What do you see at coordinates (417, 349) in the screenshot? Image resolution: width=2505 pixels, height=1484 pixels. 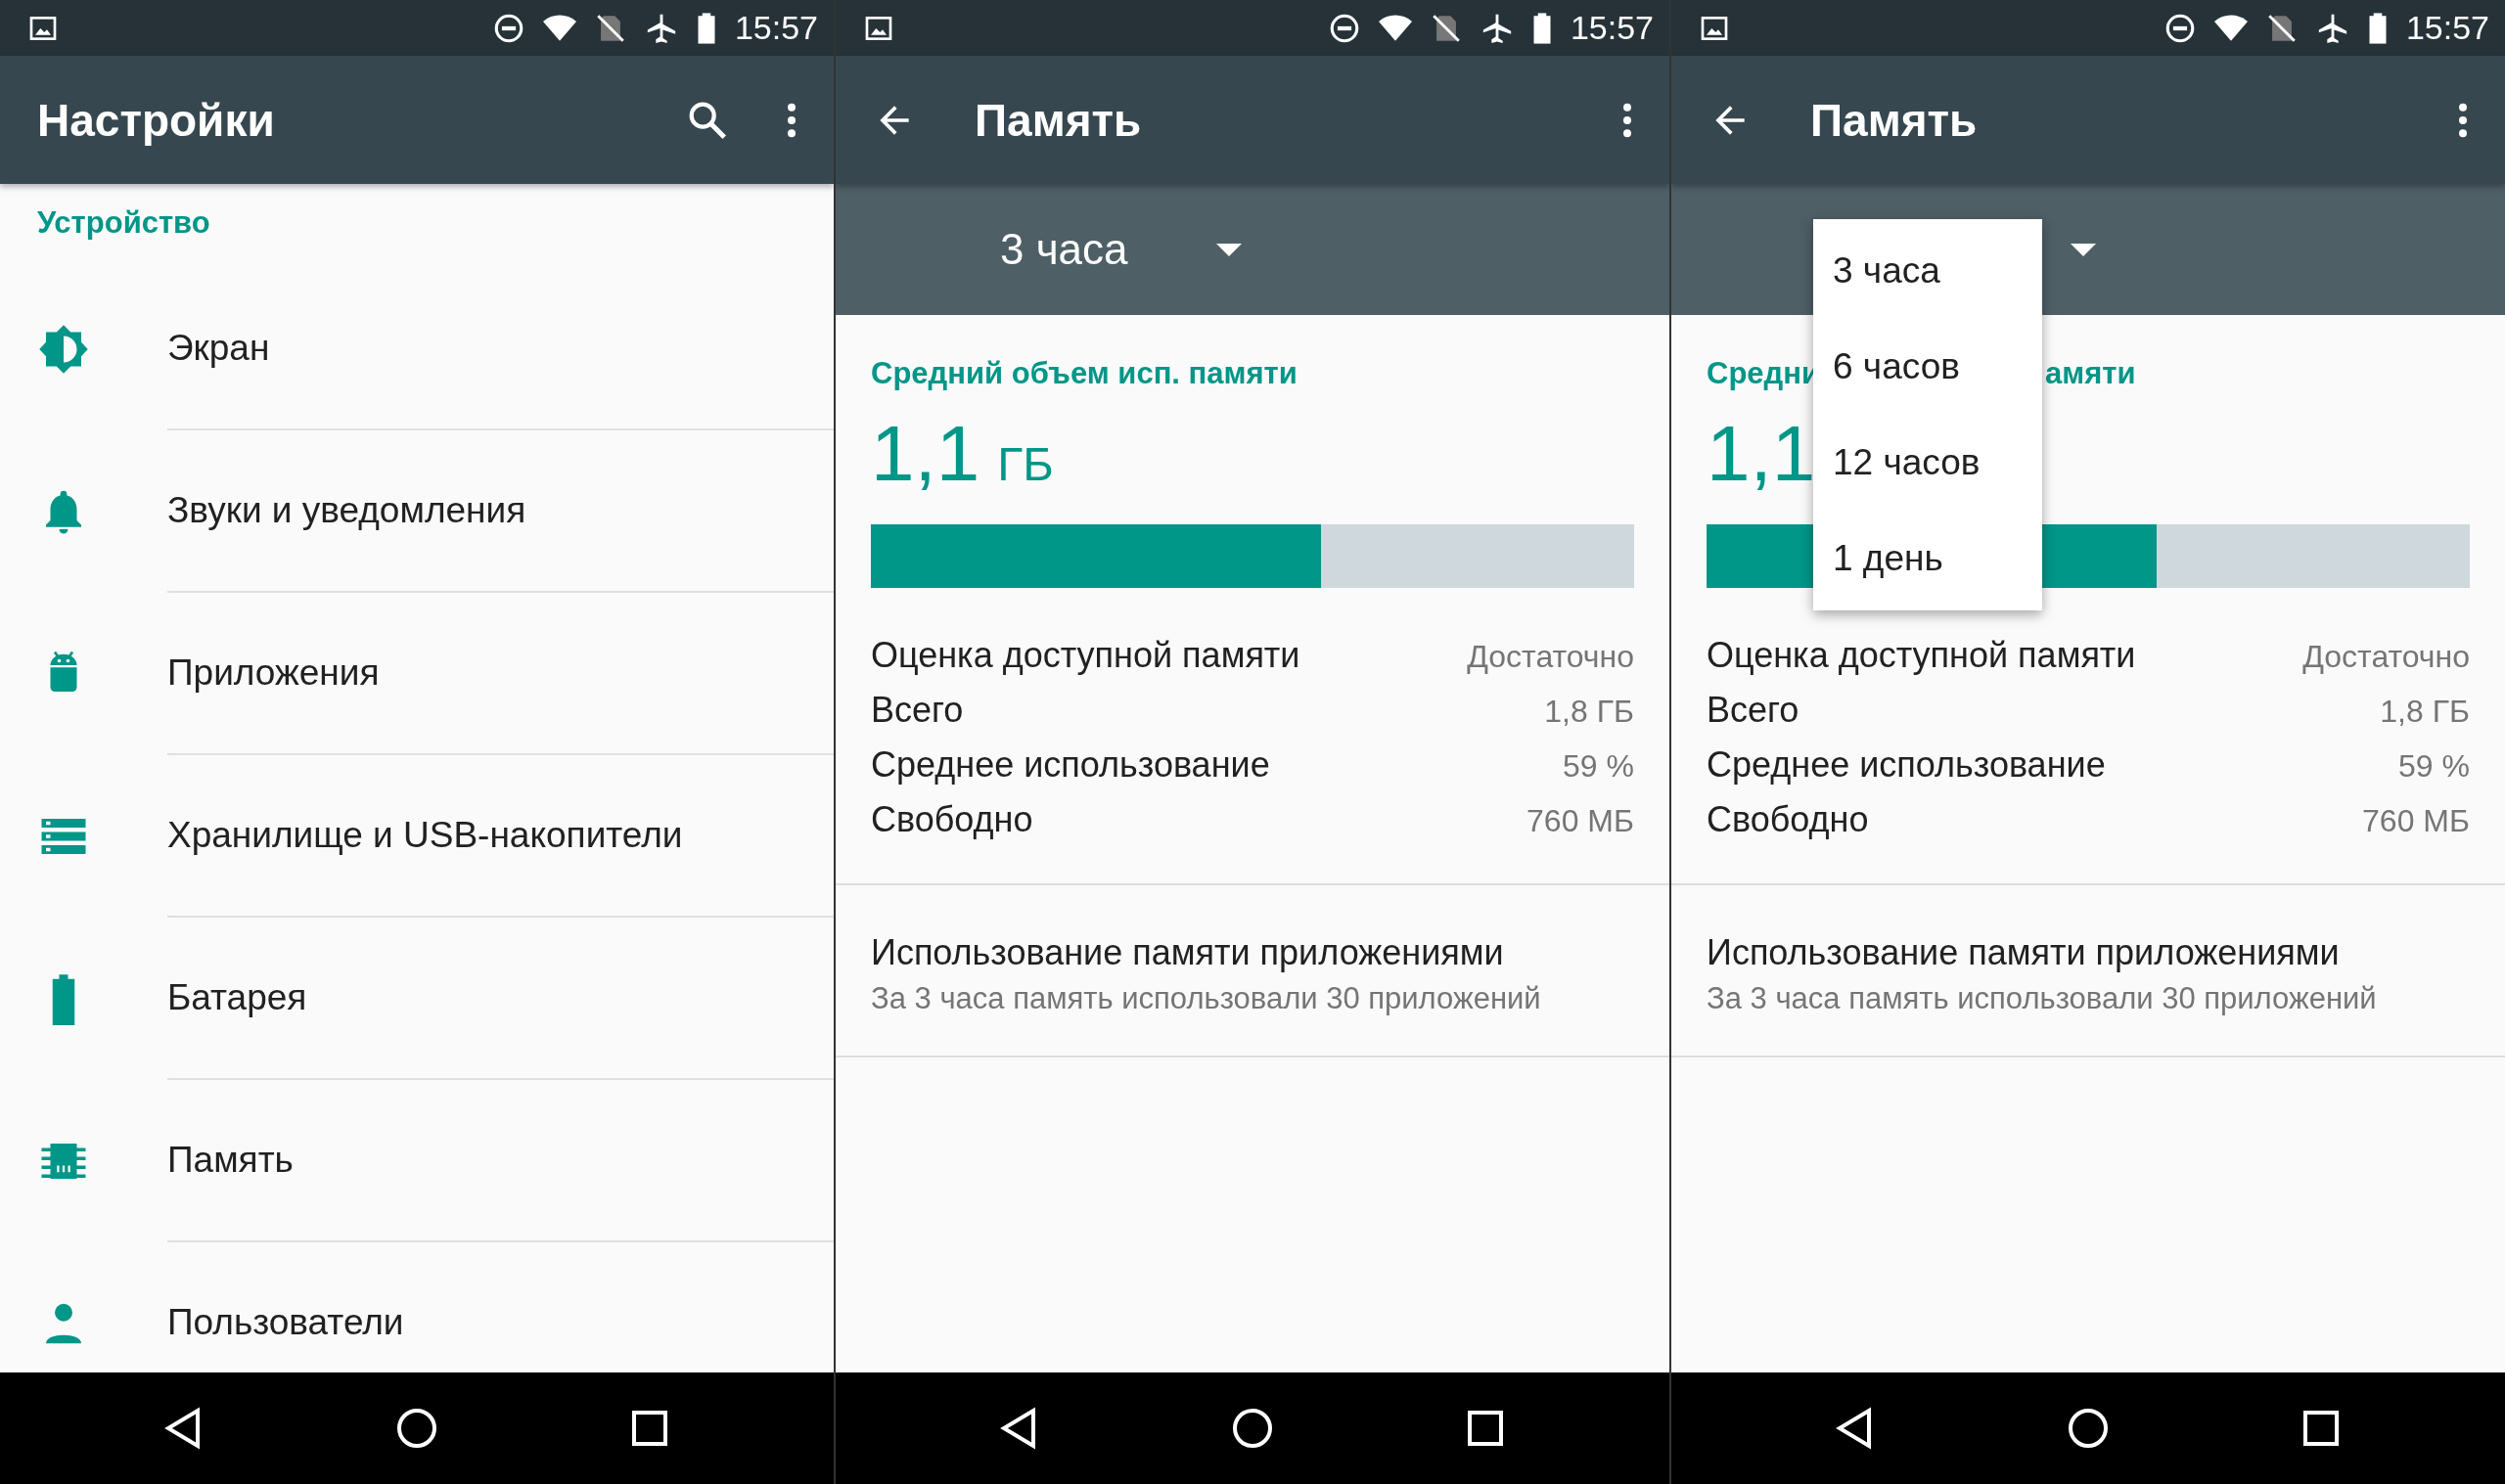 I see `settings-item: Экран` at bounding box center [417, 349].